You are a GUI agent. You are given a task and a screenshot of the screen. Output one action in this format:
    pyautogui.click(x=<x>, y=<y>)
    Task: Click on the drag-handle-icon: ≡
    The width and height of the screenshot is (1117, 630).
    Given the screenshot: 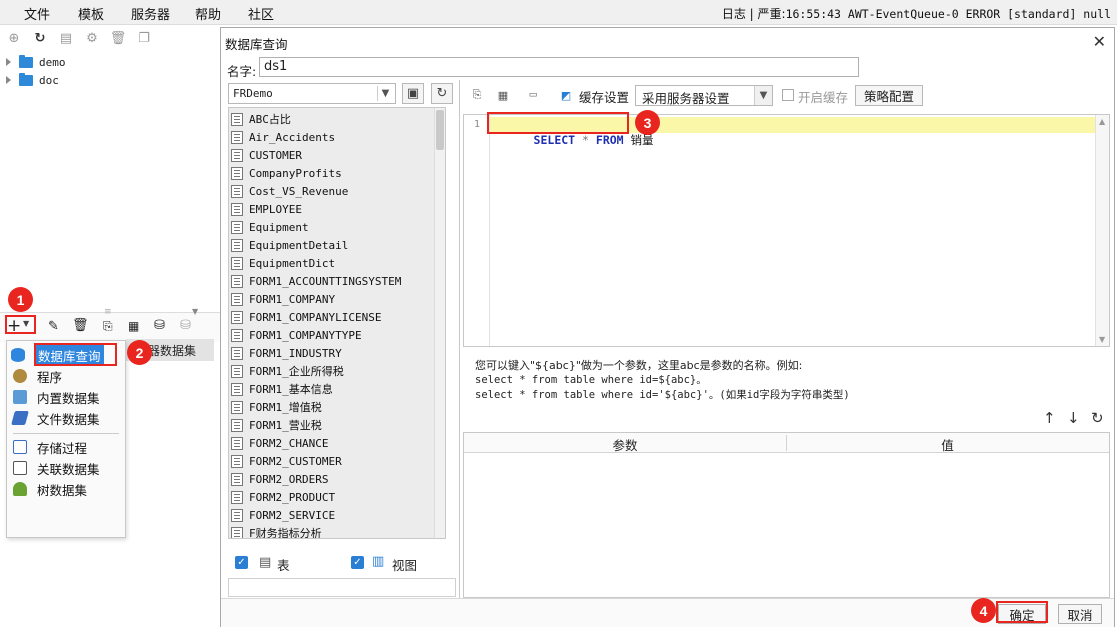 What is the action you would take?
    pyautogui.click(x=108, y=312)
    